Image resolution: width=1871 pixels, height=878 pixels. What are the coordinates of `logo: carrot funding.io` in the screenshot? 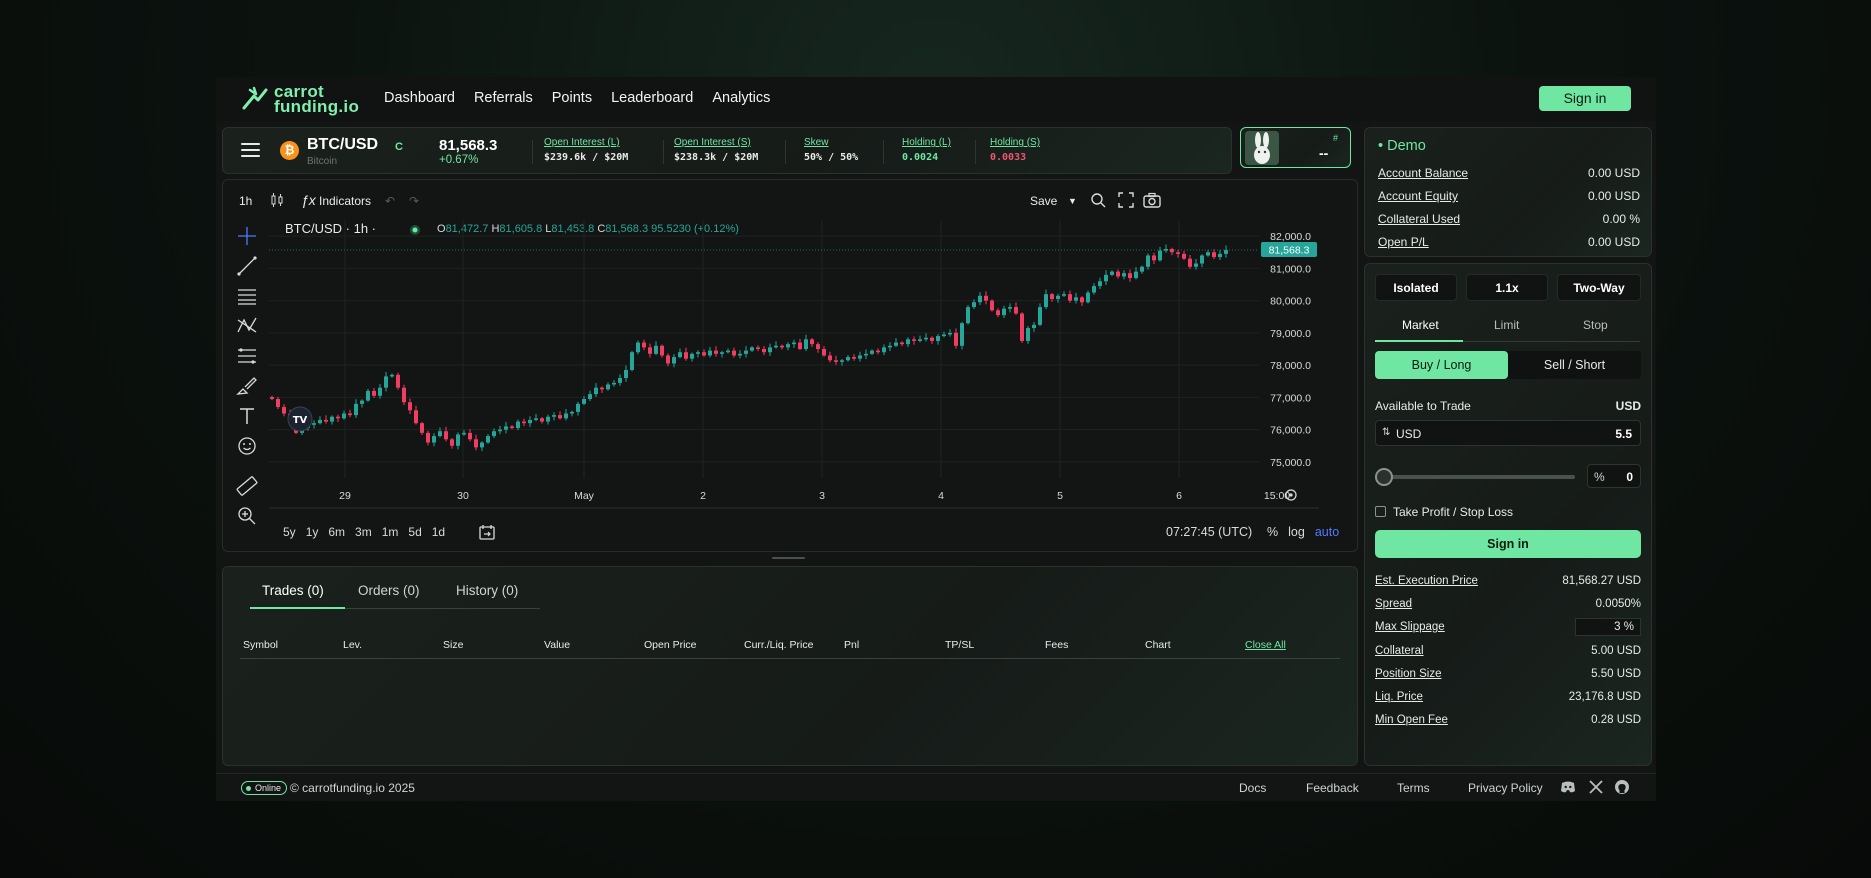 It's located at (299, 99).